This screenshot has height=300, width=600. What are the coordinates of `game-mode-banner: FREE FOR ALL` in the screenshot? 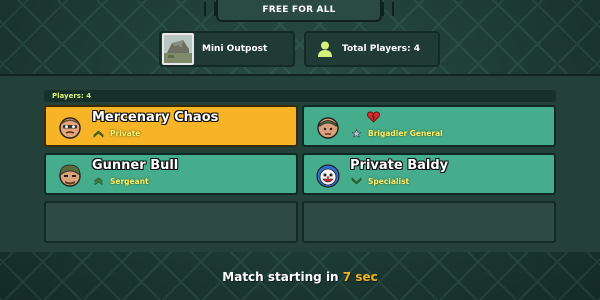 It's located at (299, 11).